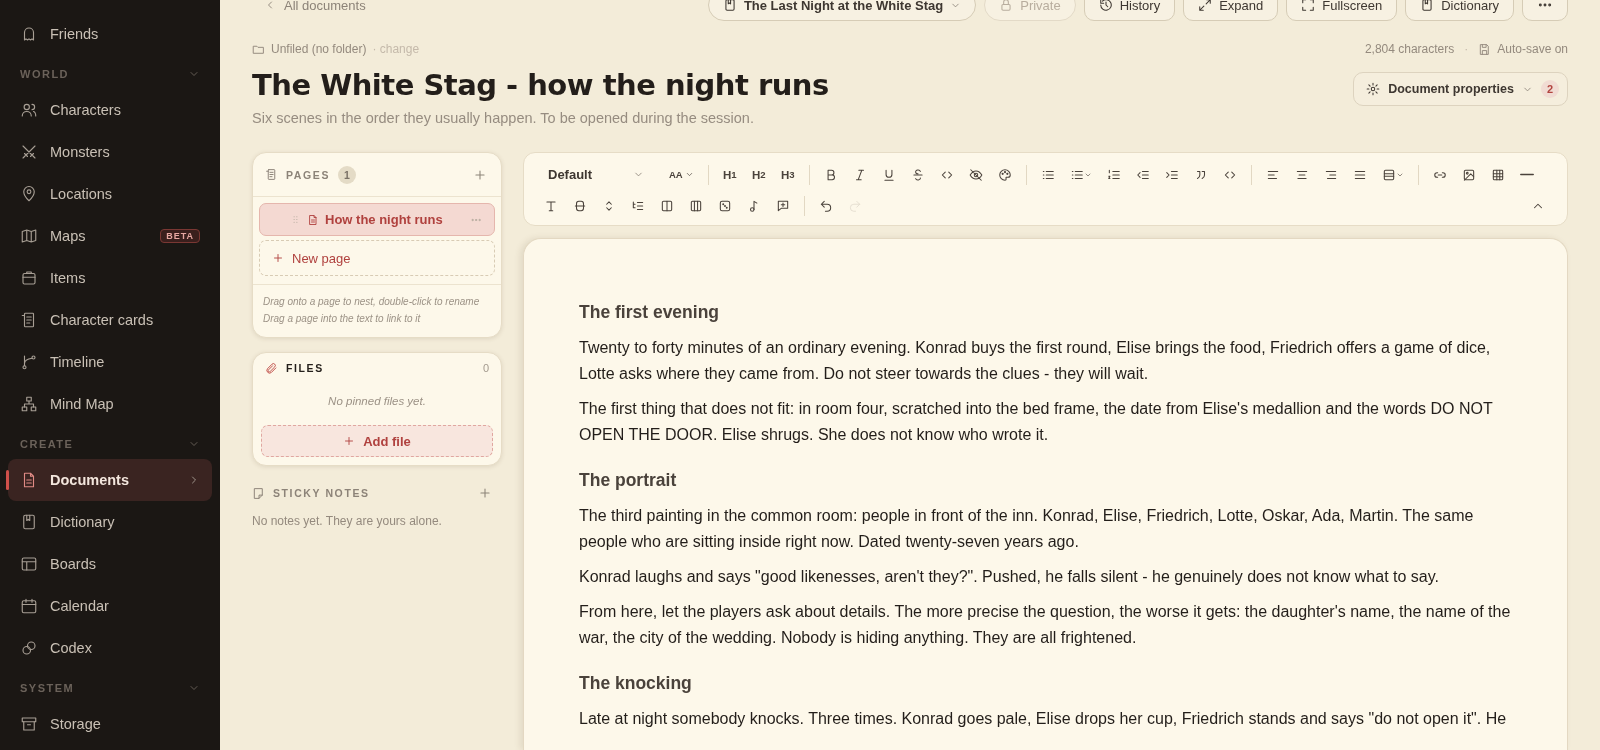 This screenshot has width=1600, height=750. I want to click on lock-icon, so click(1006, 6).